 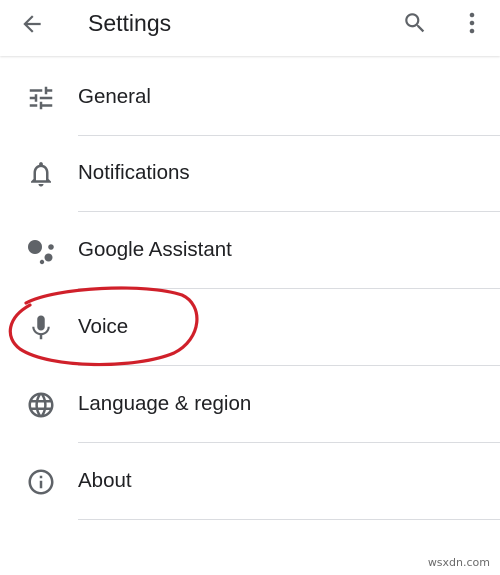 What do you see at coordinates (250, 481) in the screenshot?
I see `settings-item-about: About` at bounding box center [250, 481].